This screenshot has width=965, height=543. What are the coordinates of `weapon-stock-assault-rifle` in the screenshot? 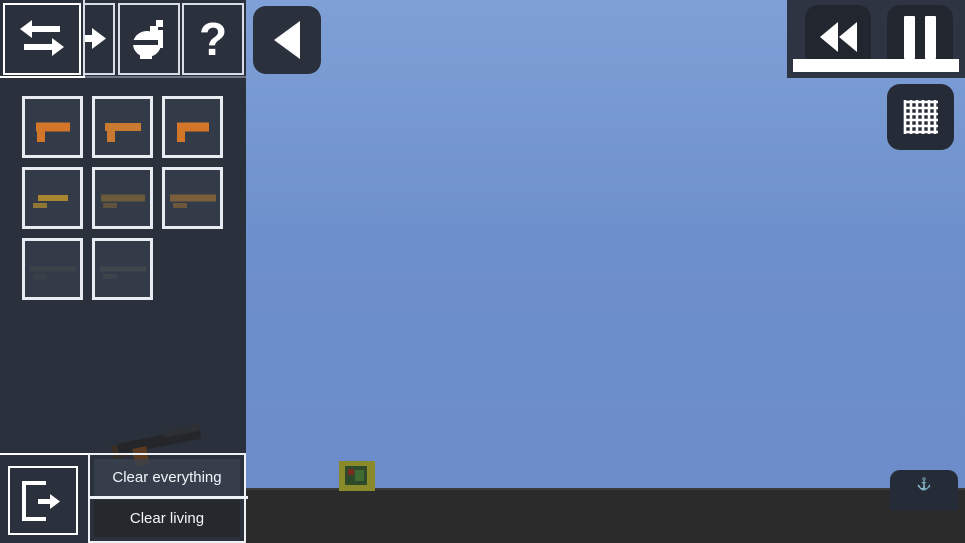 It's located at (110, 205).